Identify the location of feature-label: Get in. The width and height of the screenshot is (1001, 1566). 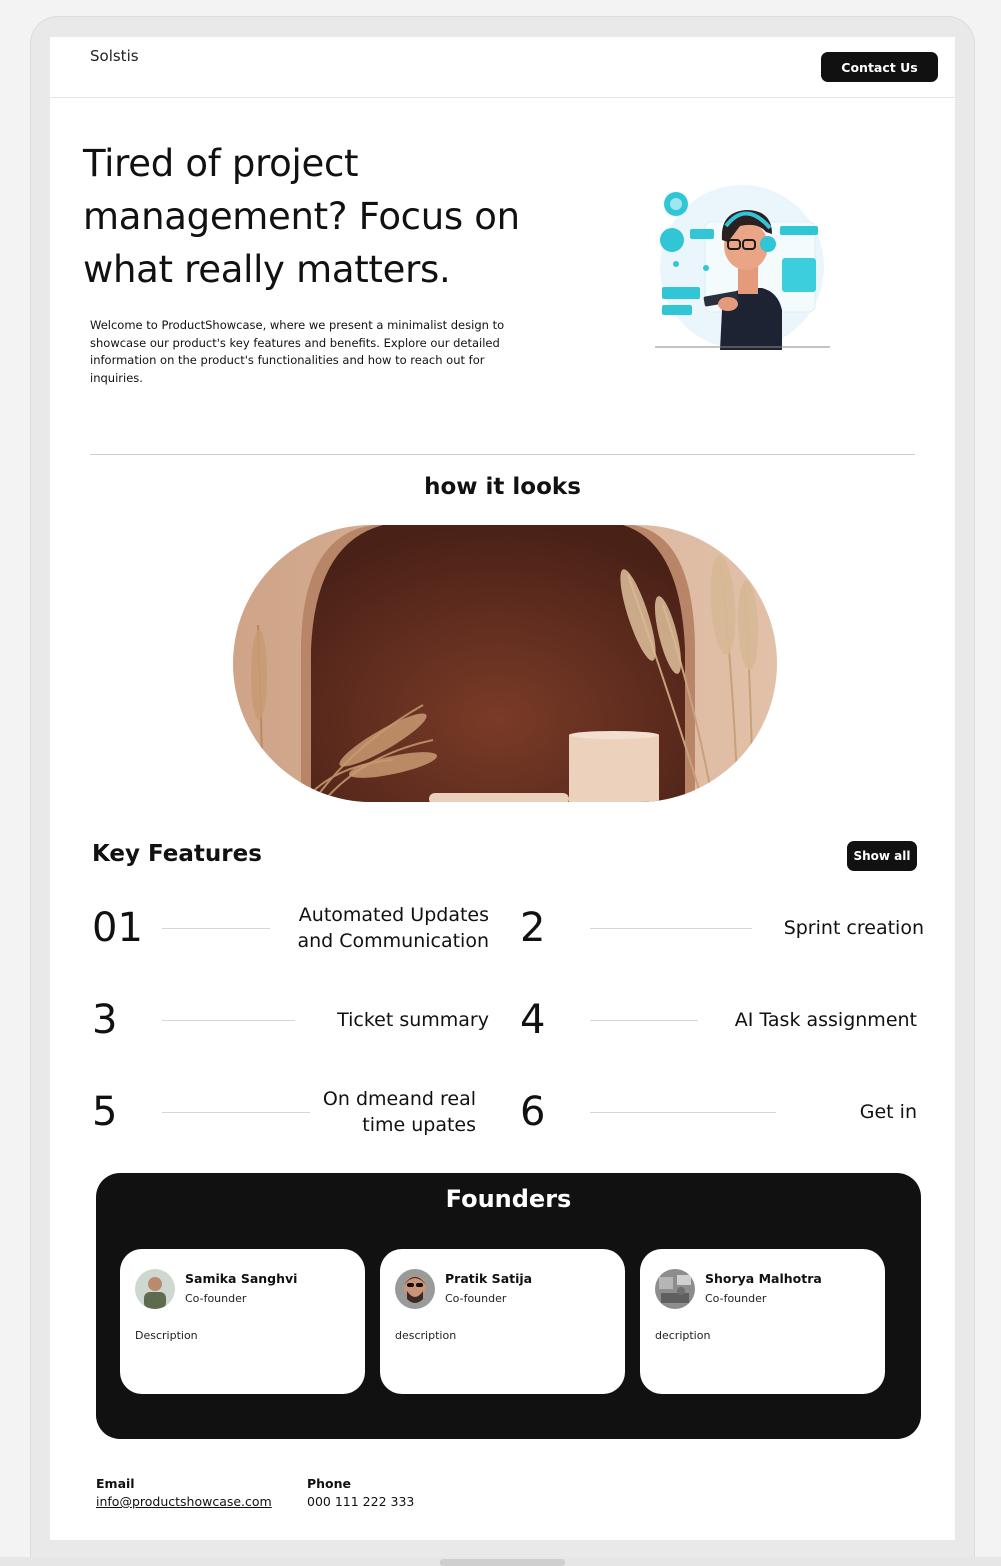
(888, 1112).